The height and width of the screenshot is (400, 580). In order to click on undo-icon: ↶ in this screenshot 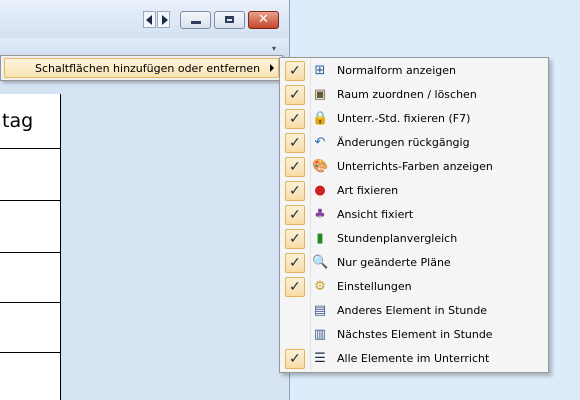, I will do `click(320, 142)`.